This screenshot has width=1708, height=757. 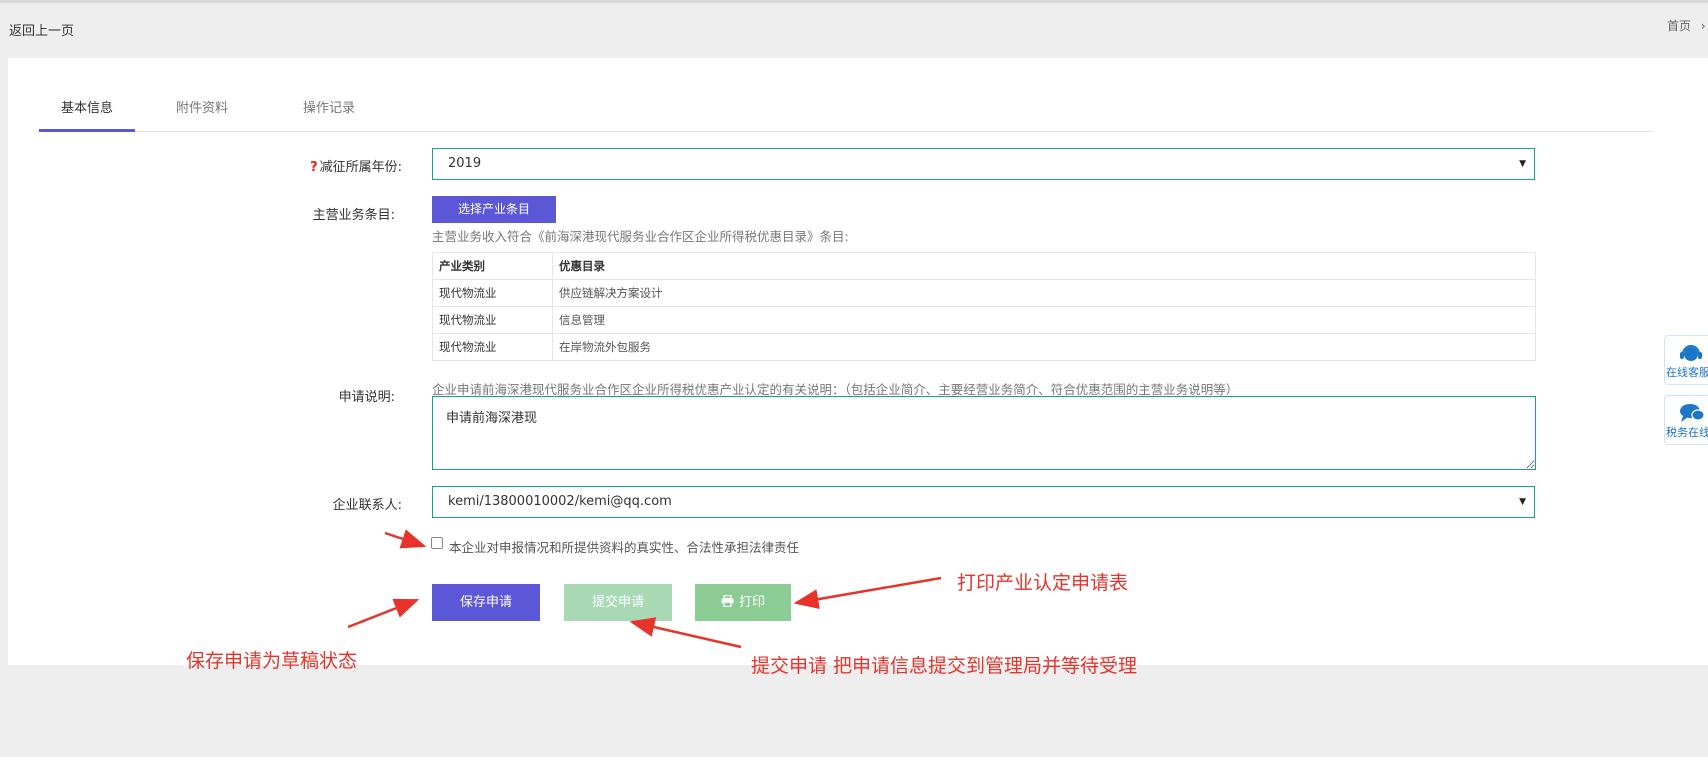 What do you see at coordinates (618, 602) in the screenshot?
I see `submit-application-button: 提交申请` at bounding box center [618, 602].